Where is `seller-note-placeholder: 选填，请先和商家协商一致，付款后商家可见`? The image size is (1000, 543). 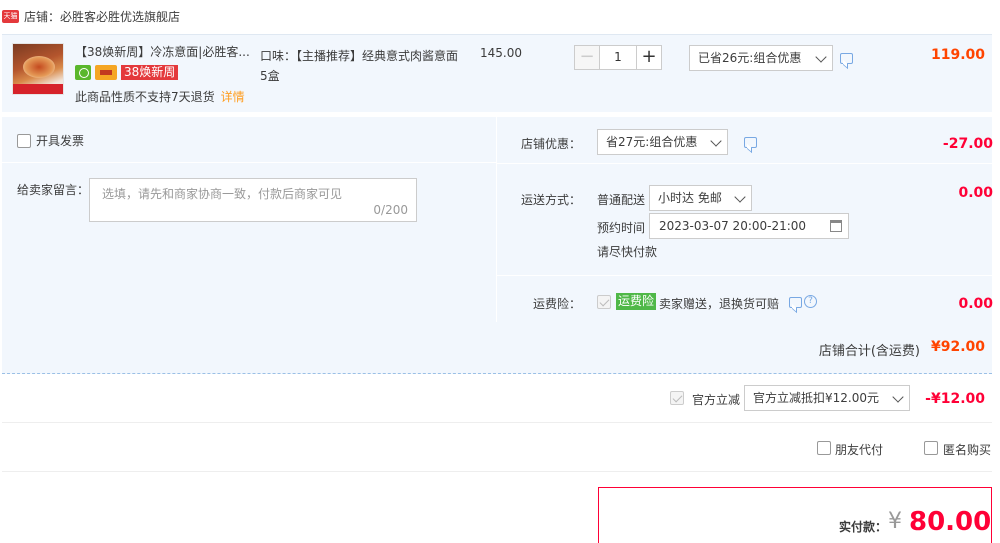
seller-note-placeholder: 选填，请先和商家协商一致，付款后商家可见 is located at coordinates (222, 194).